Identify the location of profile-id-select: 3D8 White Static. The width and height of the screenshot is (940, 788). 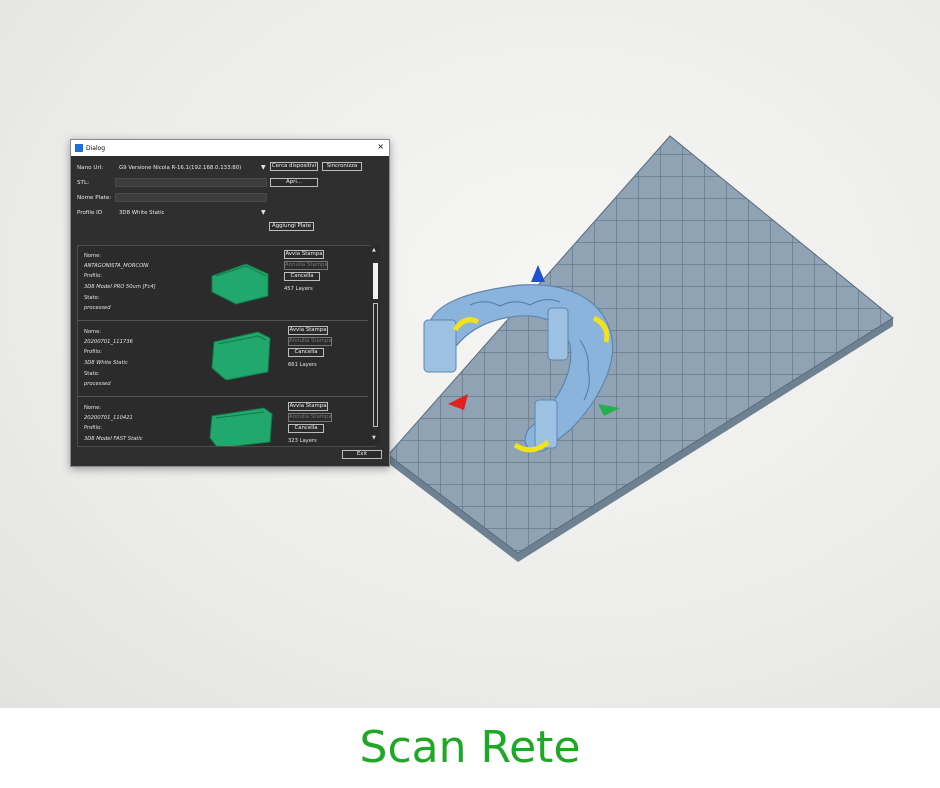
(191, 212).